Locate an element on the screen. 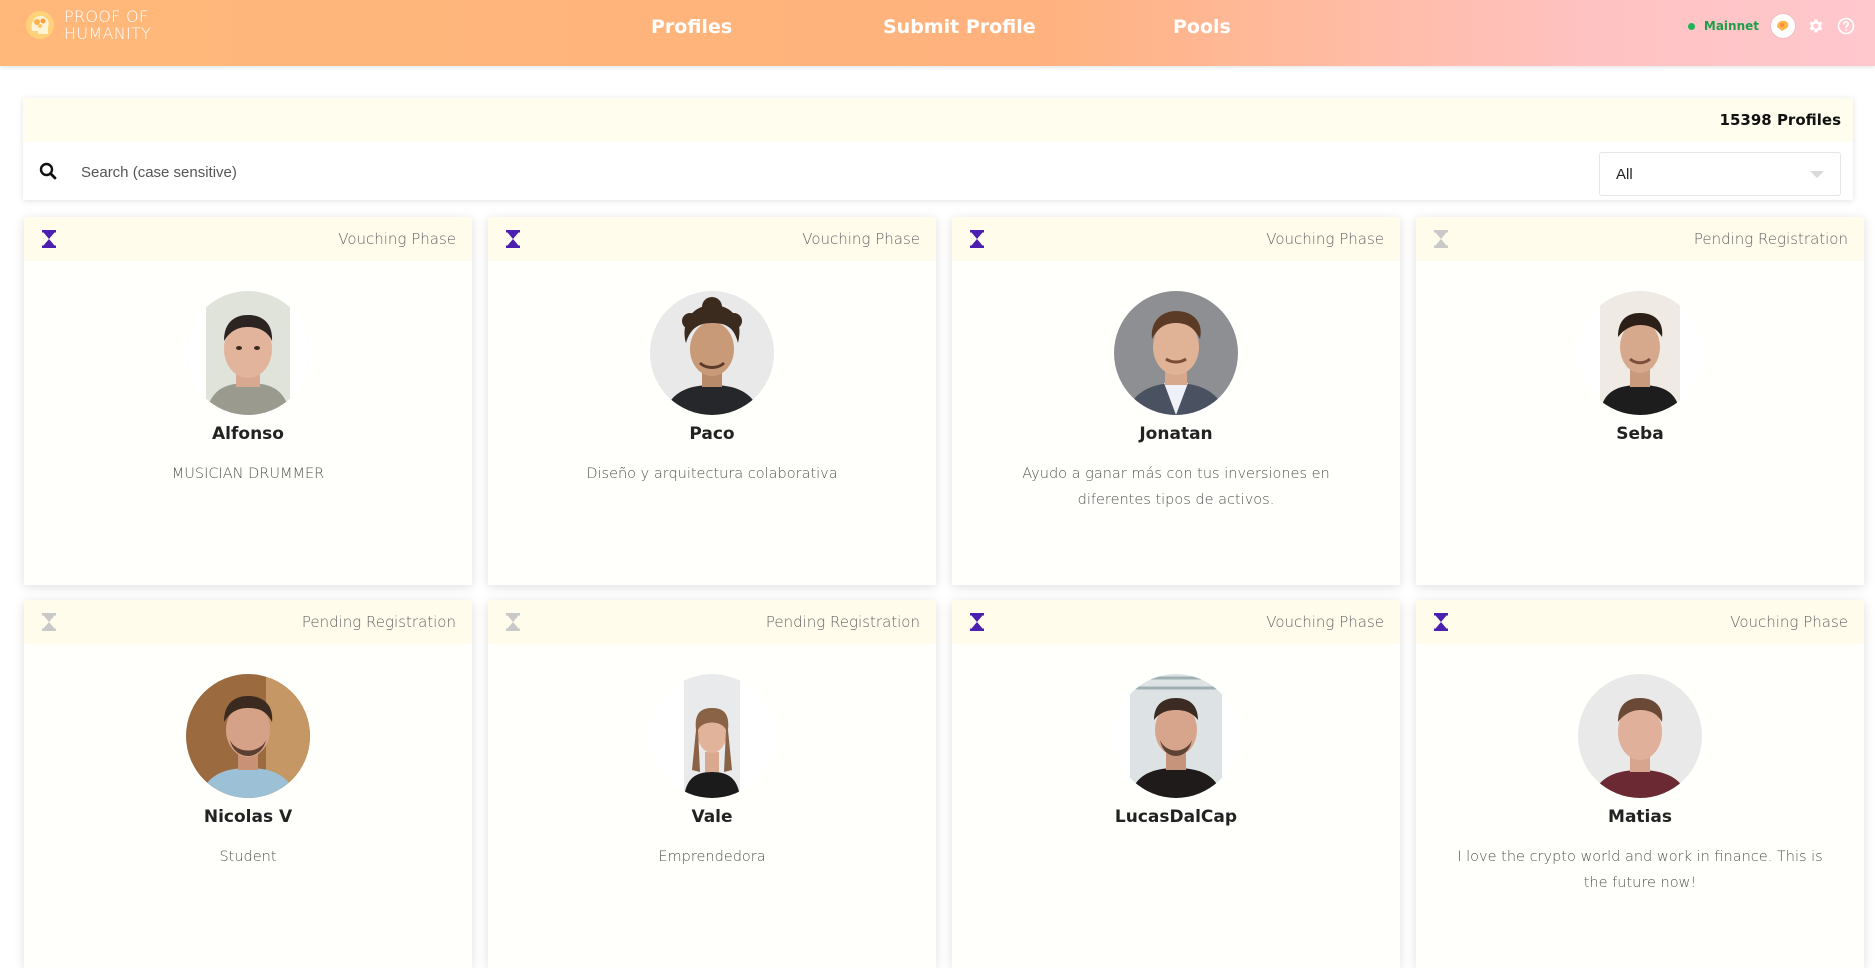 The height and width of the screenshot is (968, 1875). network-indicator: Mainnet is located at coordinates (1723, 26).